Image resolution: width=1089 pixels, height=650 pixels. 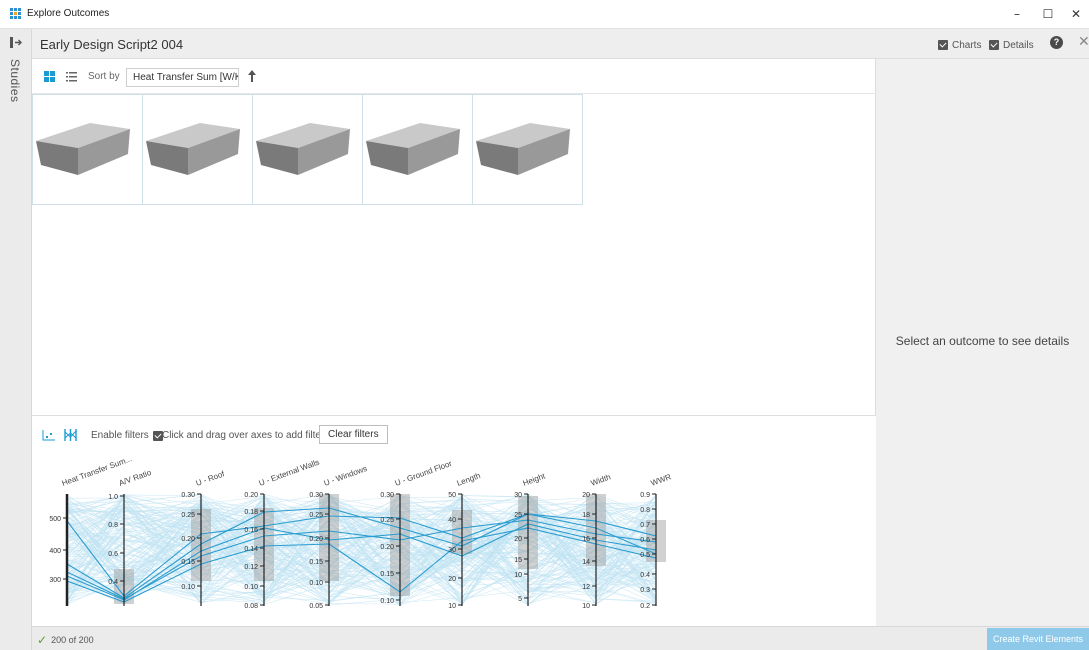 What do you see at coordinates (452, 495) in the screenshot?
I see `axis-tick-label: 50` at bounding box center [452, 495].